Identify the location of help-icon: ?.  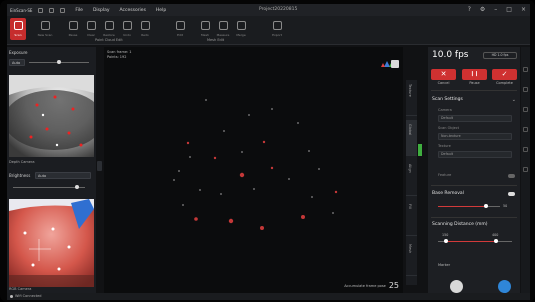
(469, 9).